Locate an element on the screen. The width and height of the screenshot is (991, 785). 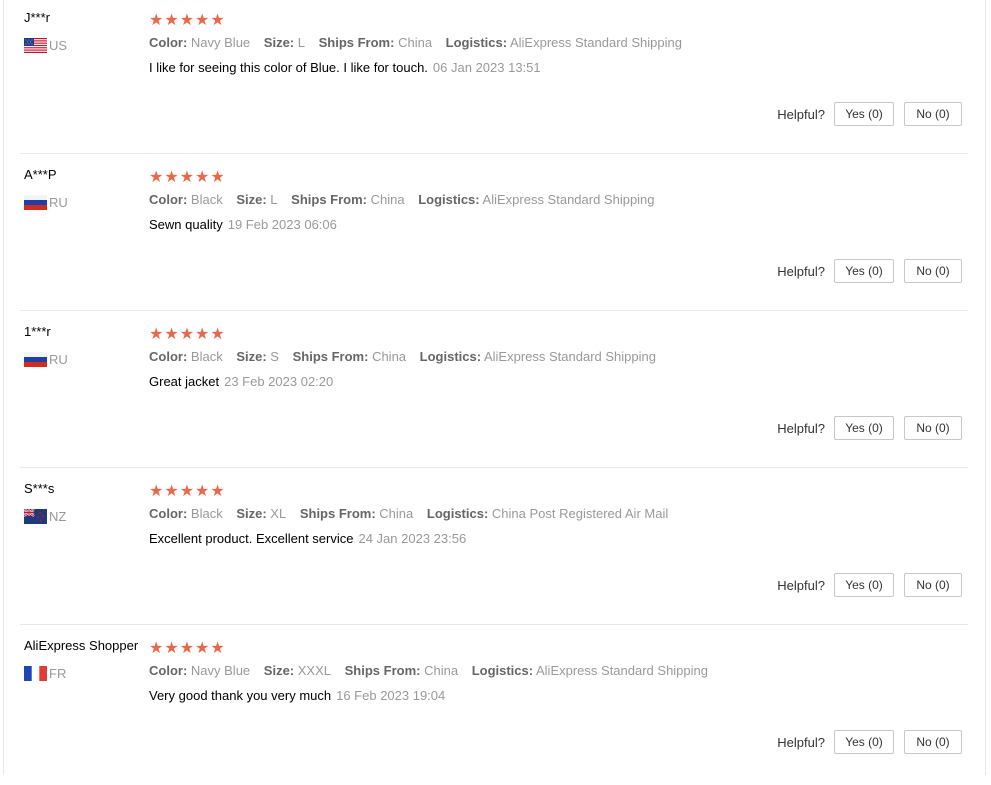
review-comment: Sewn quality 19 Feb 2023 06:06 is located at coordinates (243, 224).